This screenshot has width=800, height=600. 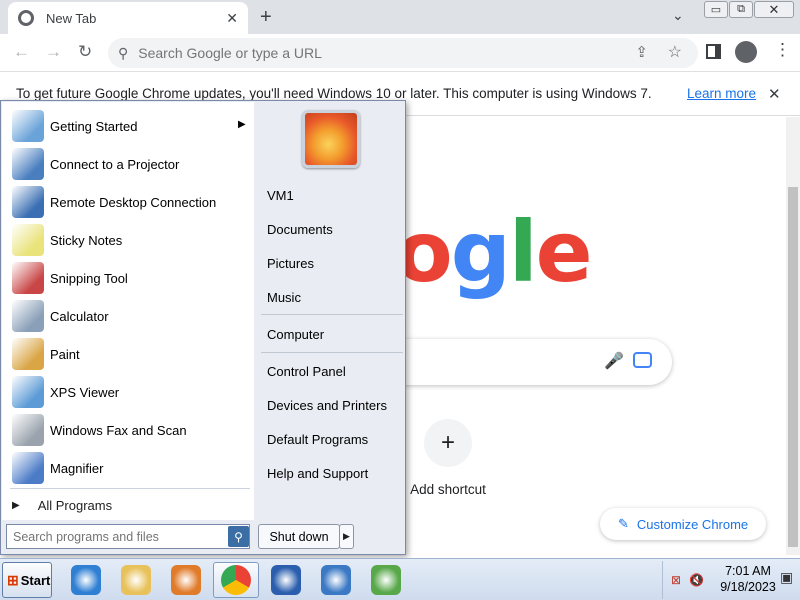 I want to click on media-player-icon, so click(x=186, y=580).